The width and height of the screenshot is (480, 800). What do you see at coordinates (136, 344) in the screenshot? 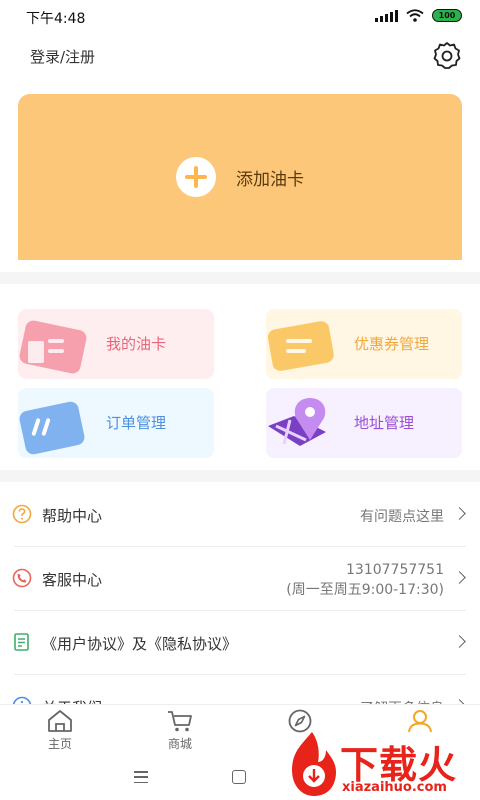
I see `tile-my-fuel-cards-label: 我的油卡` at bounding box center [136, 344].